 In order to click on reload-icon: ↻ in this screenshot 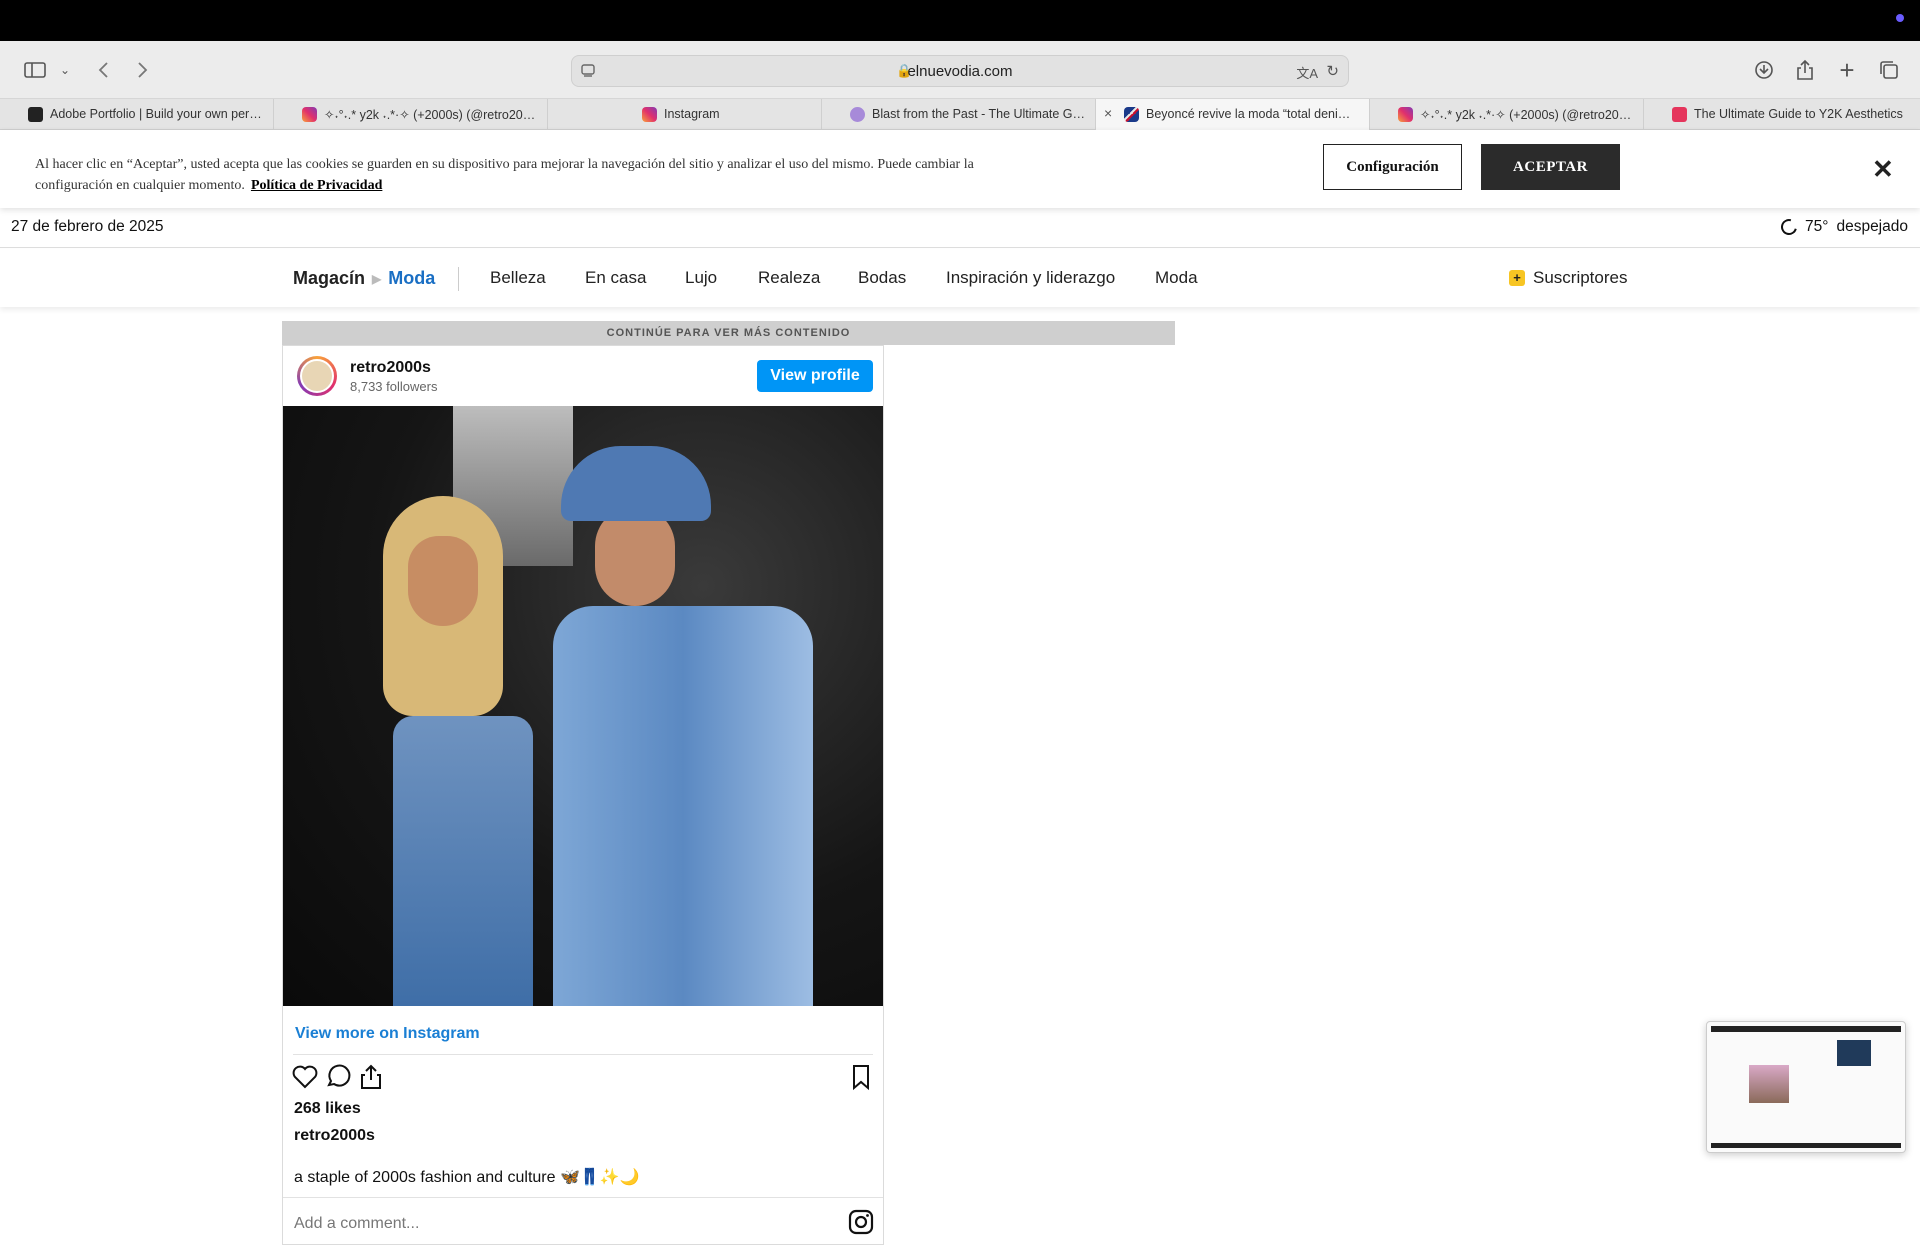, I will do `click(1332, 71)`.